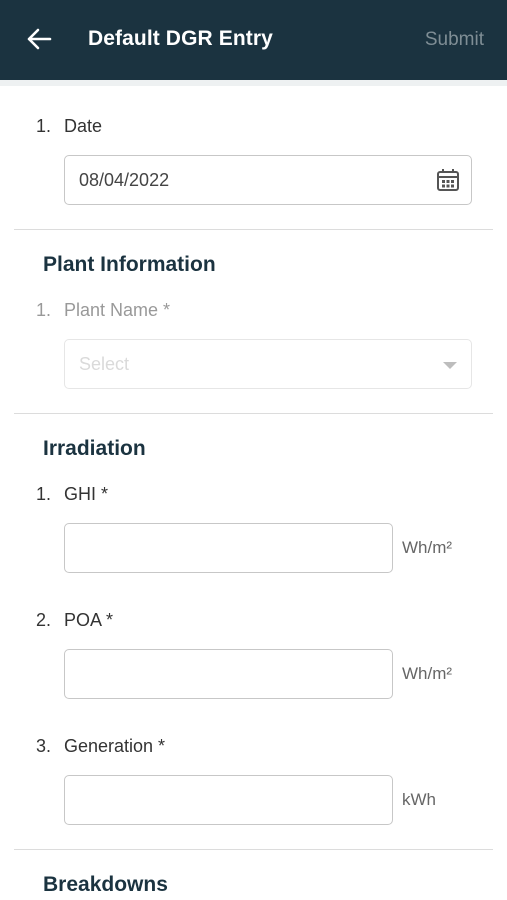 The height and width of the screenshot is (900, 507). What do you see at coordinates (454, 40) in the screenshot?
I see `submit-button: Submit` at bounding box center [454, 40].